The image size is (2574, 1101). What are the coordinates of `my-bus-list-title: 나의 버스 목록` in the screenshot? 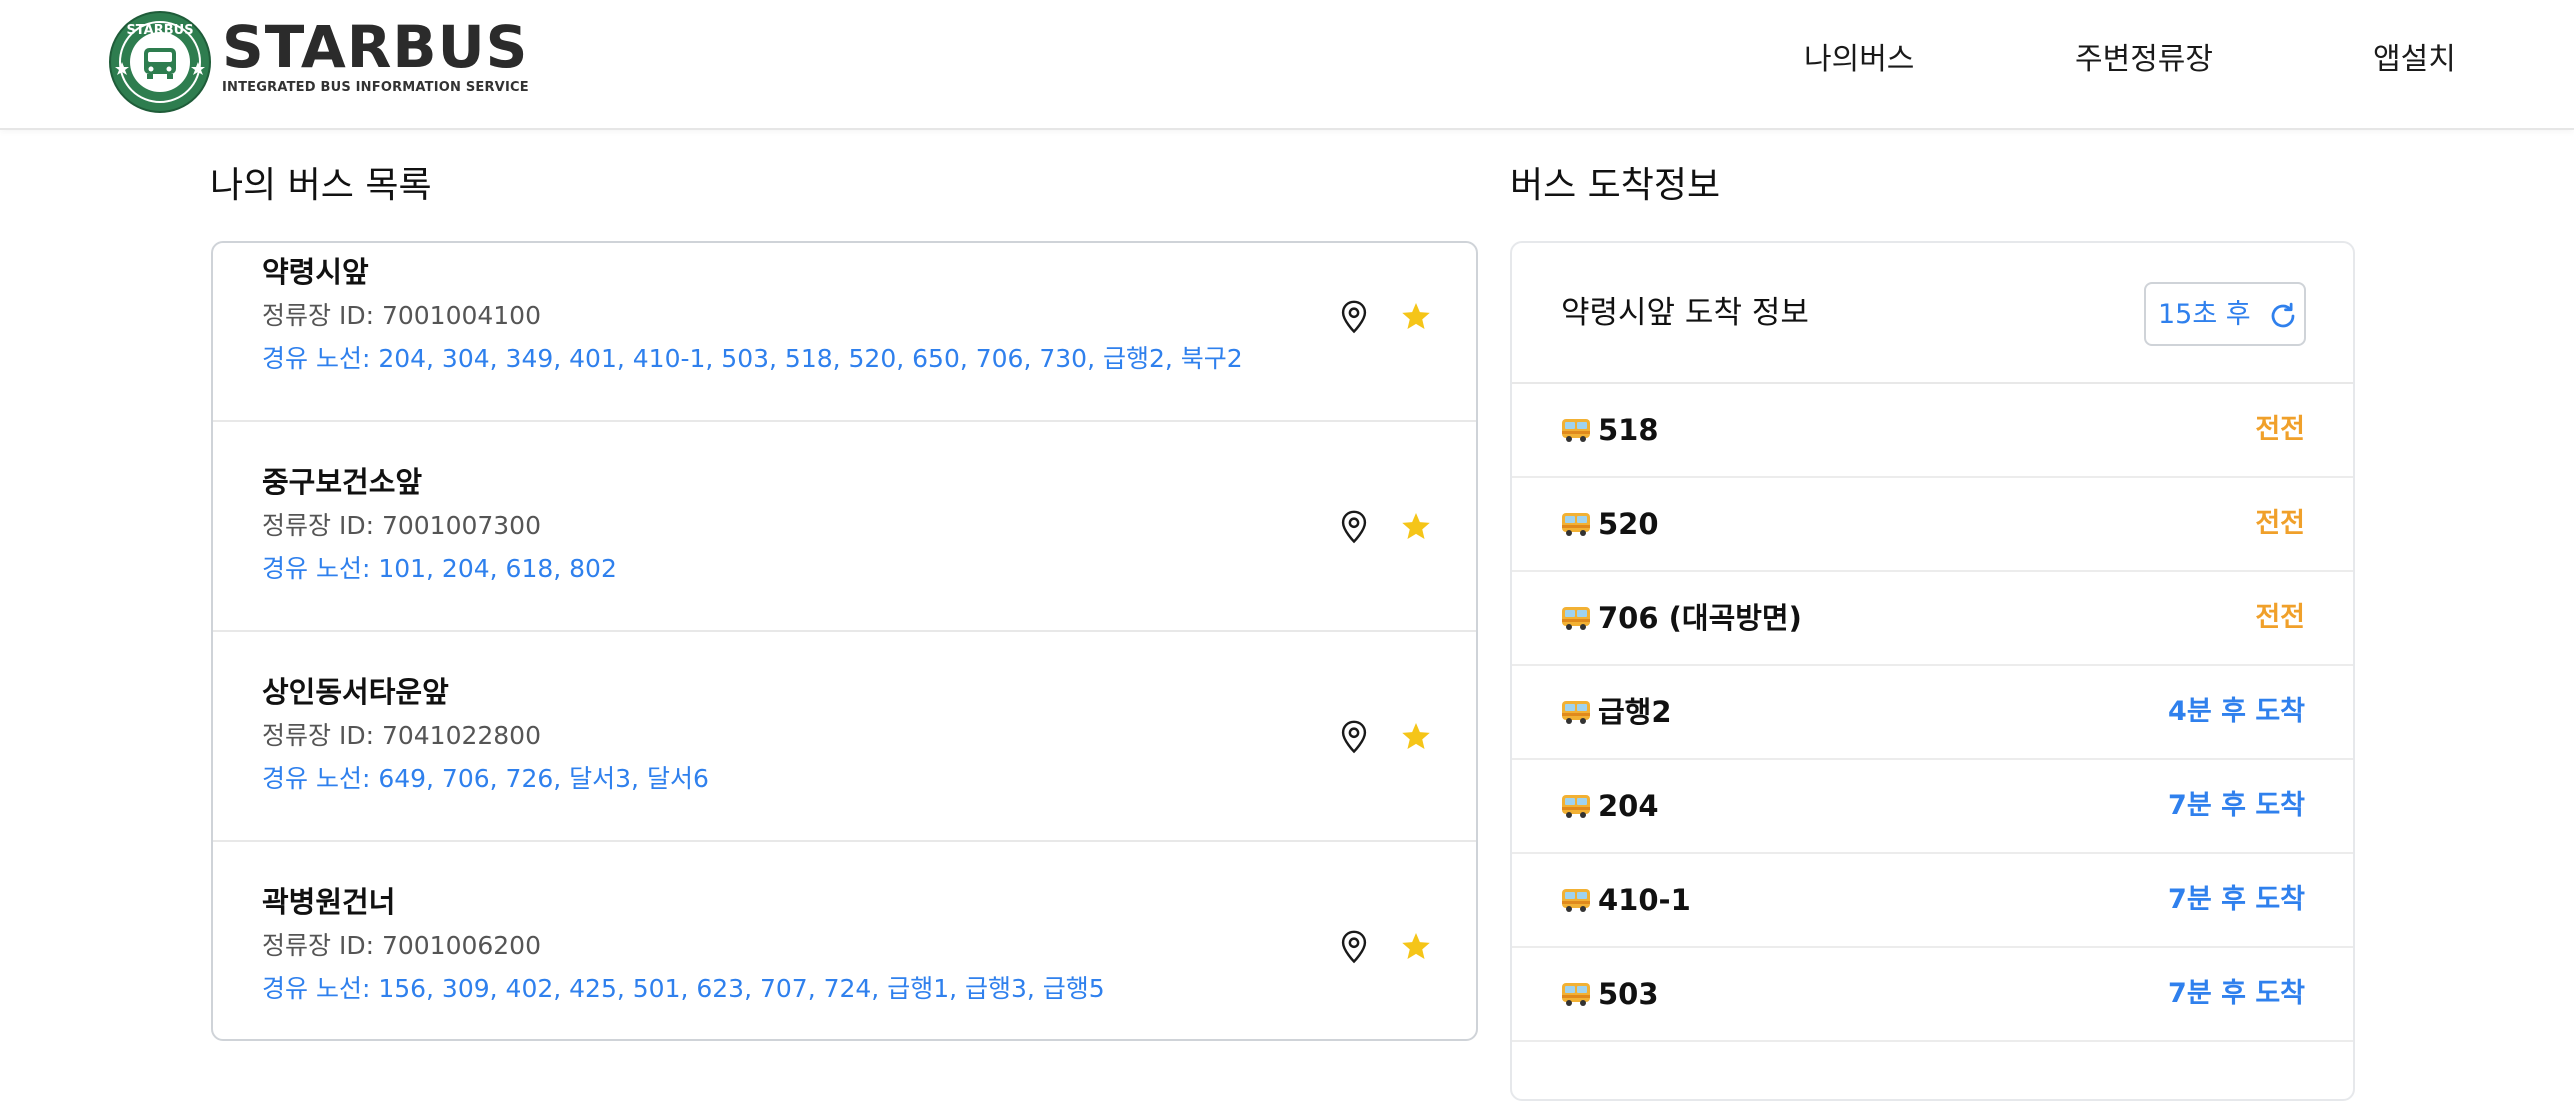 It's located at (321, 185).